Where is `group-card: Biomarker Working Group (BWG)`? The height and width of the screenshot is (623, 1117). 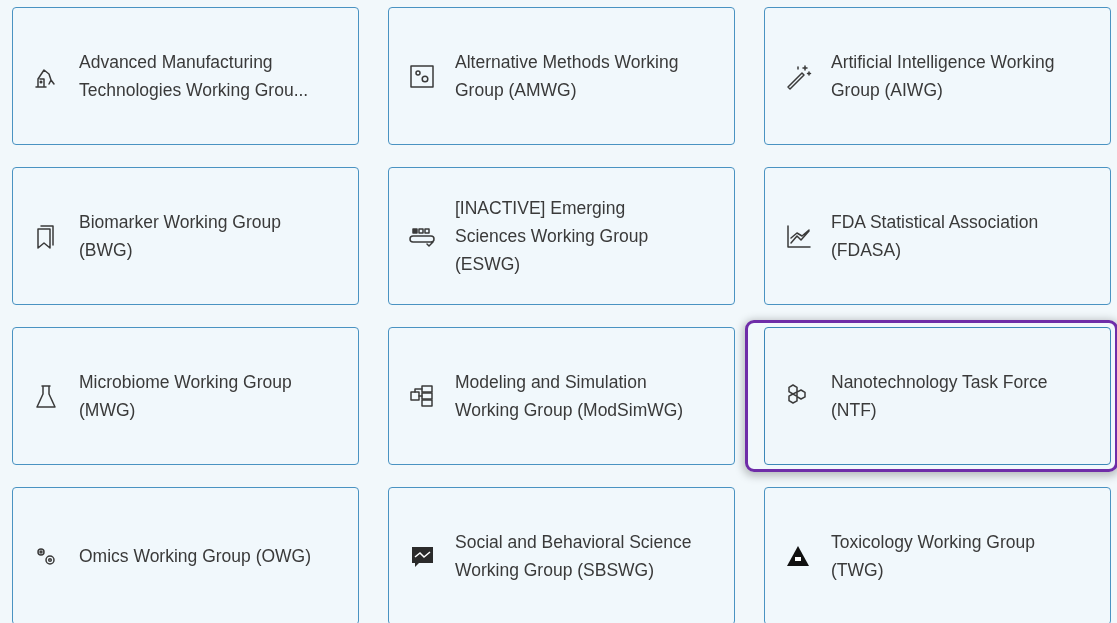
group-card: Biomarker Working Group (BWG) is located at coordinates (185, 236).